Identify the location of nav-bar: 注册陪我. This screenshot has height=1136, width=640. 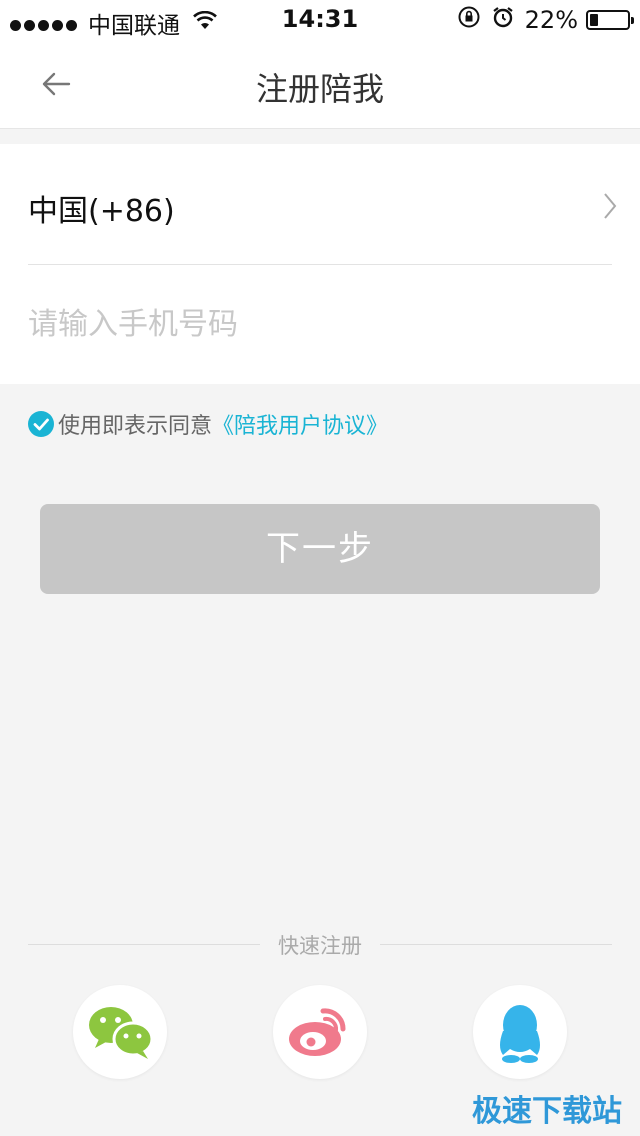
(320, 84).